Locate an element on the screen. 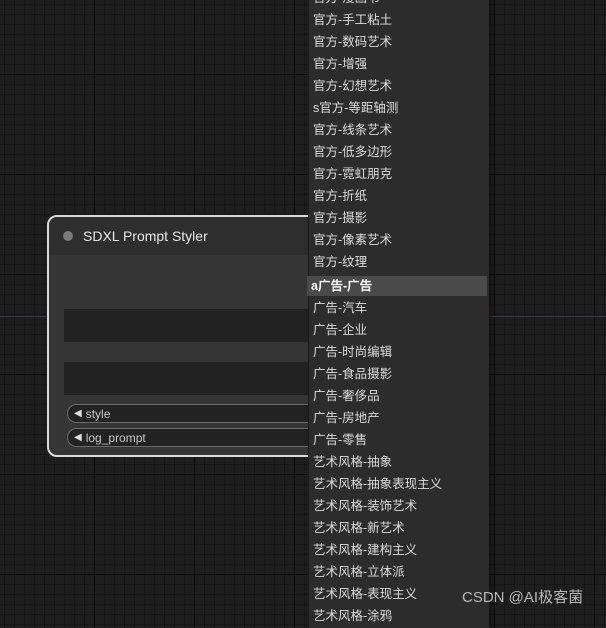  menu-item: 官方-像素艺术 is located at coordinates (400, 240).